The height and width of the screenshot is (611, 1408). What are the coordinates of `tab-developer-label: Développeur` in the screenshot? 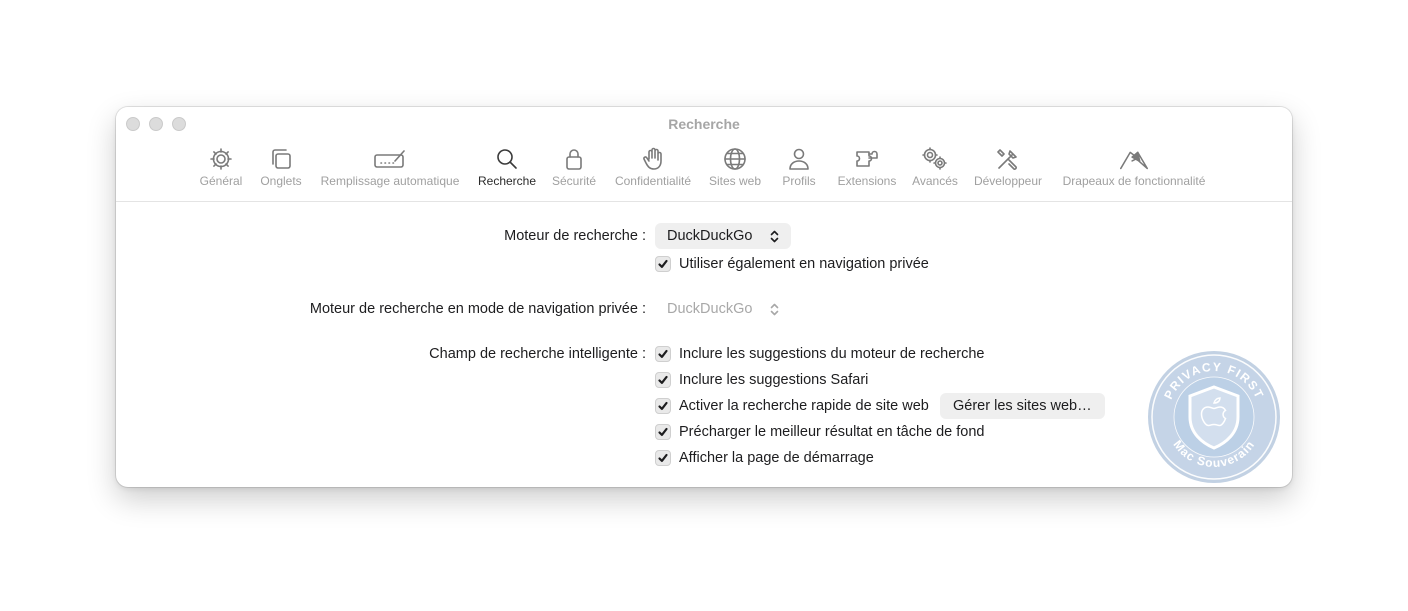 It's located at (1008, 181).